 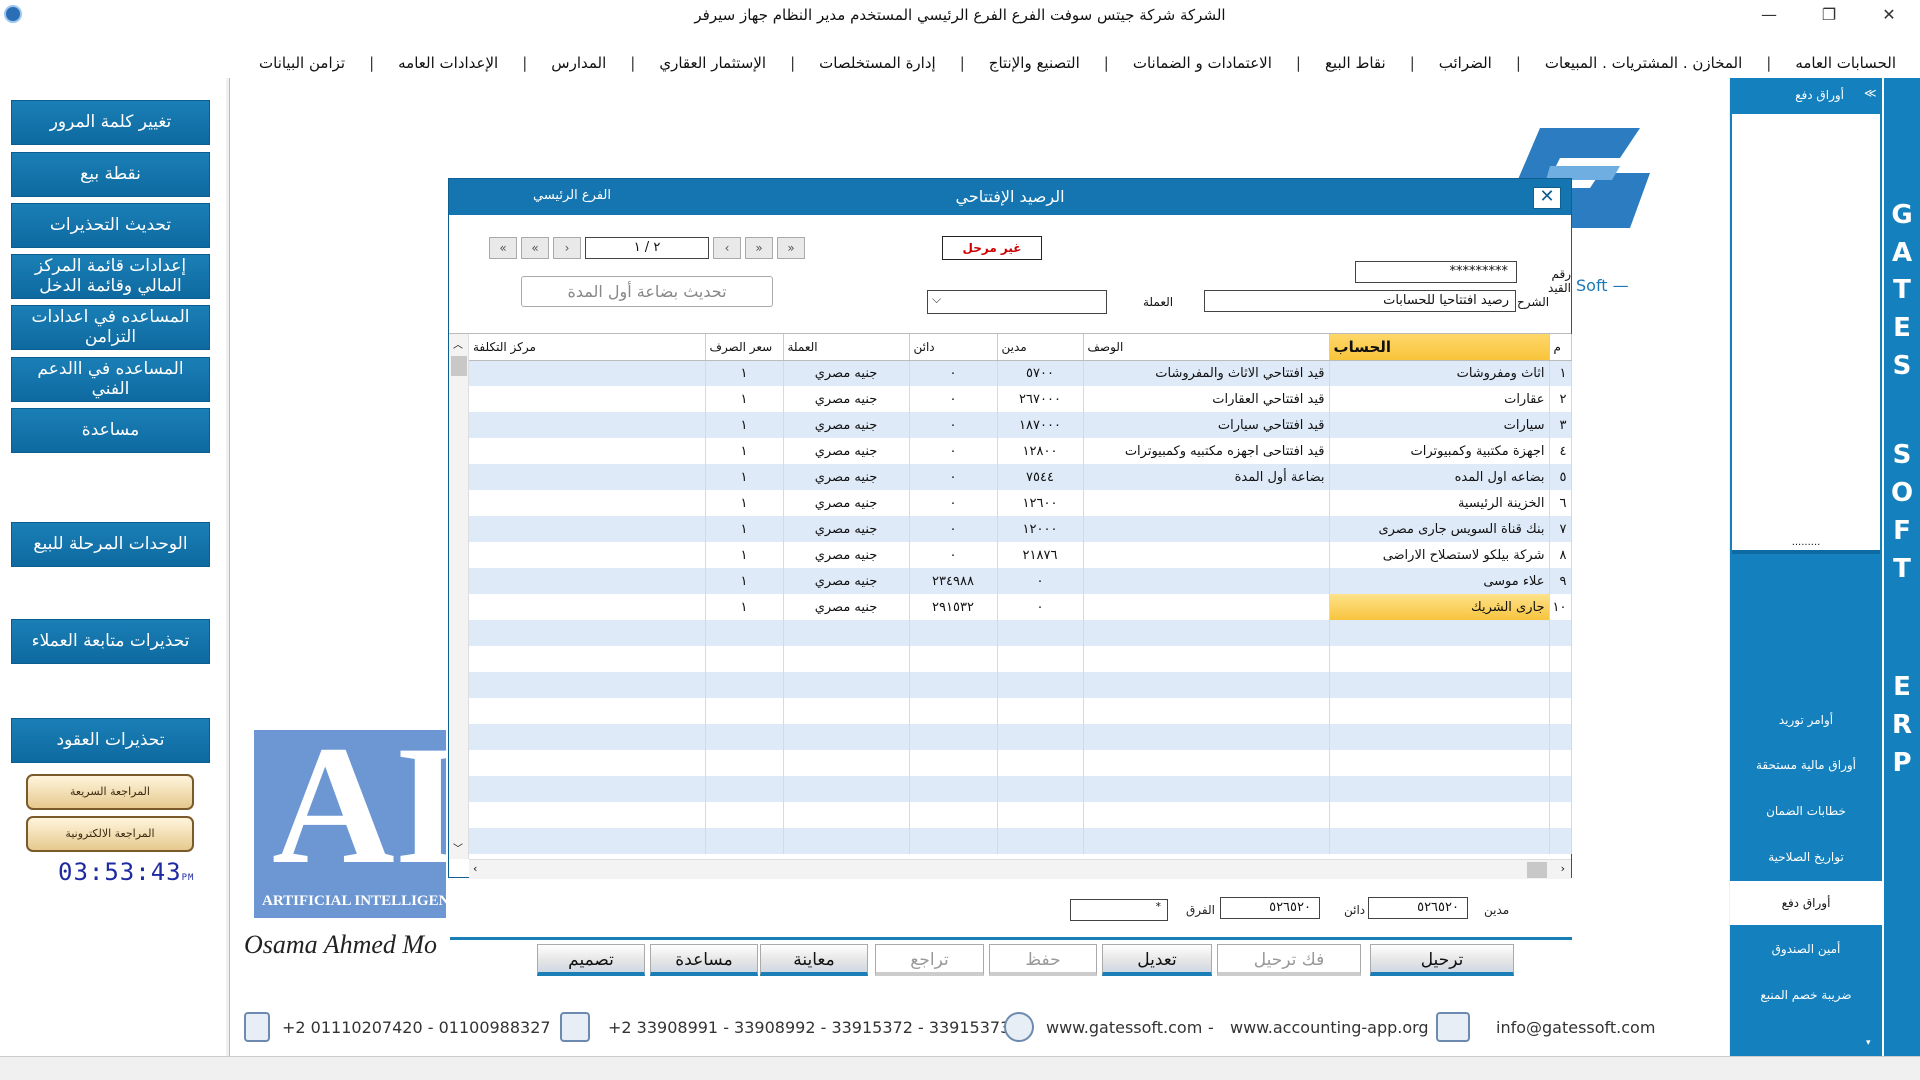 What do you see at coordinates (1040, 529) in the screenshot?
I see `cell-debit: ١٢٠٠٠` at bounding box center [1040, 529].